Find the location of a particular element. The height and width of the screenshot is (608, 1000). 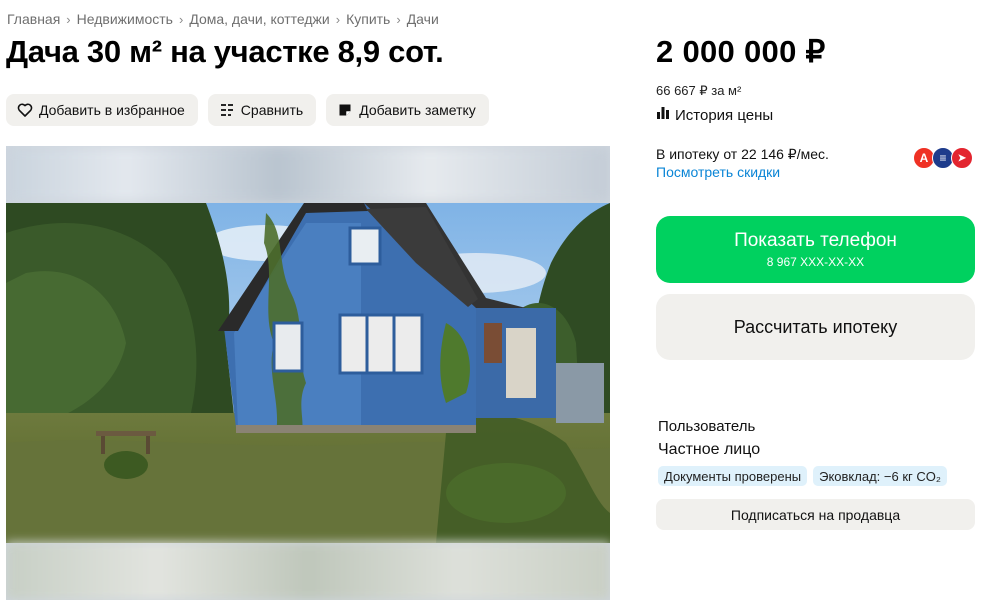

compare-icon is located at coordinates (227, 110).